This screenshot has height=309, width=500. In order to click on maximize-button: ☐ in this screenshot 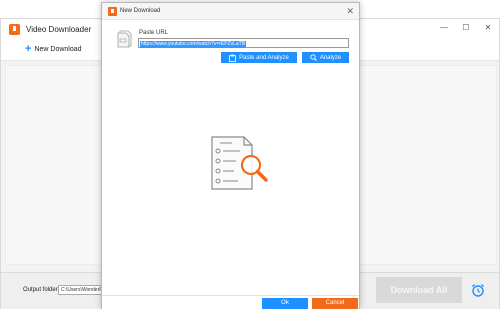, I will do `click(466, 27)`.